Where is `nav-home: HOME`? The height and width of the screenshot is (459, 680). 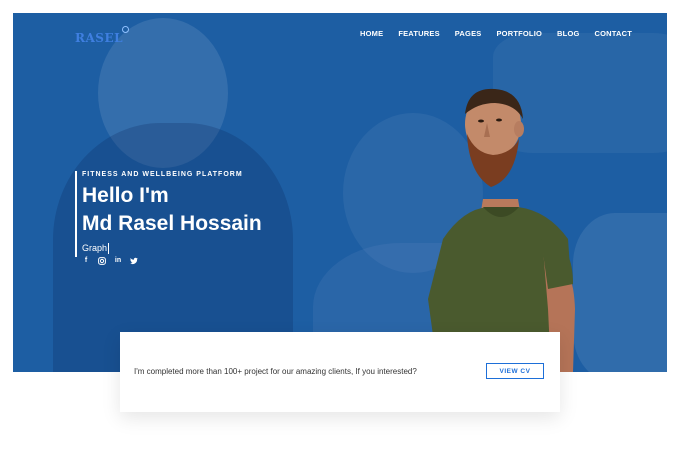 nav-home: HOME is located at coordinates (371, 33).